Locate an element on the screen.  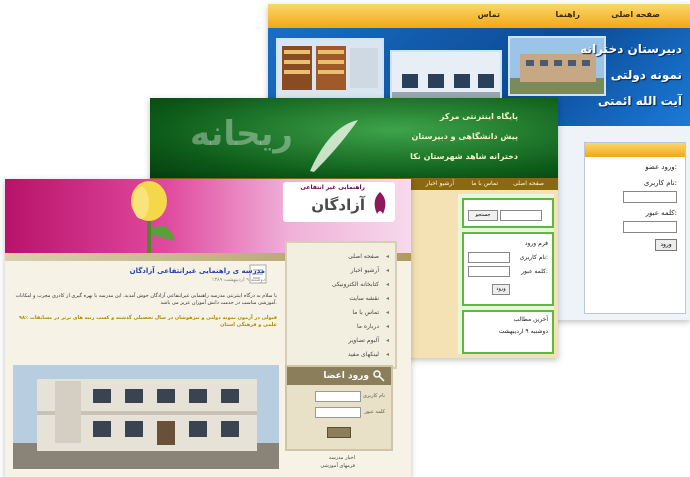
login-password-input is located at coordinates (338, 412).